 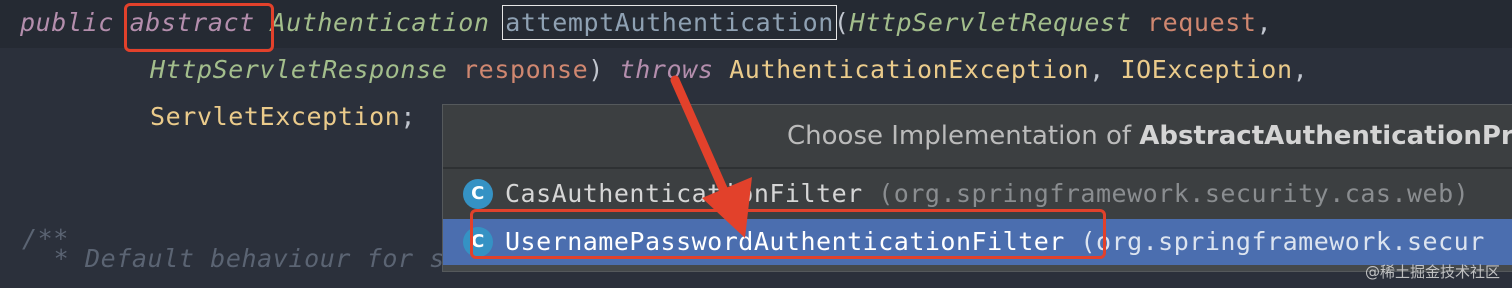 What do you see at coordinates (701, 140) in the screenshot?
I see `arrow-shaft` at bounding box center [701, 140].